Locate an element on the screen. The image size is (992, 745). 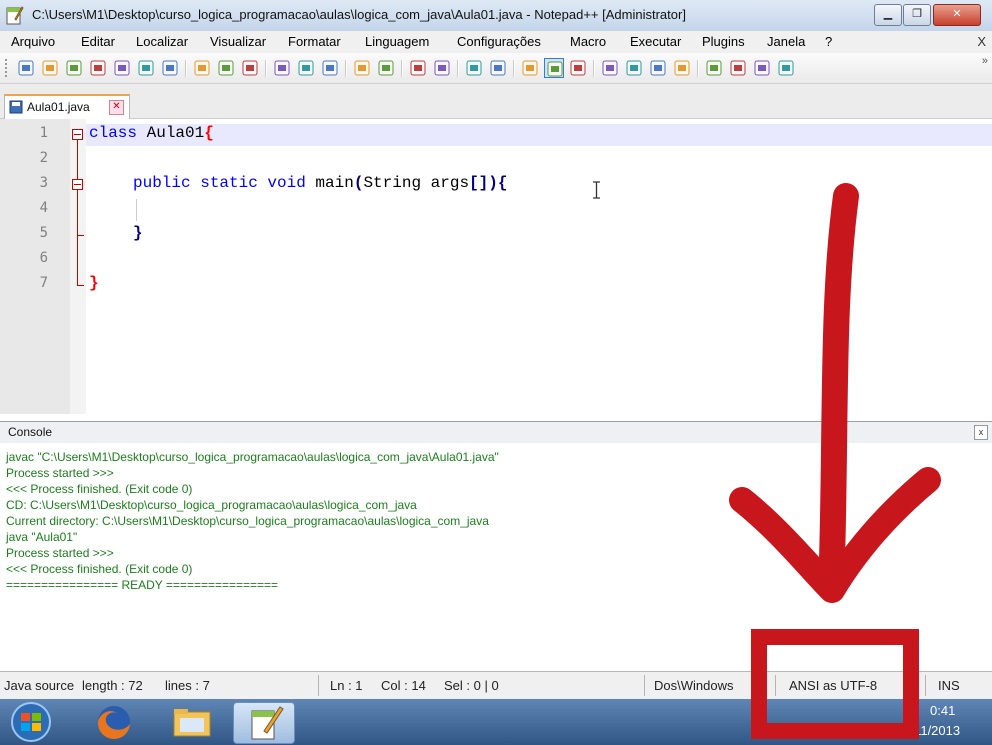
menu-janela: Janela is located at coordinates (786, 41).